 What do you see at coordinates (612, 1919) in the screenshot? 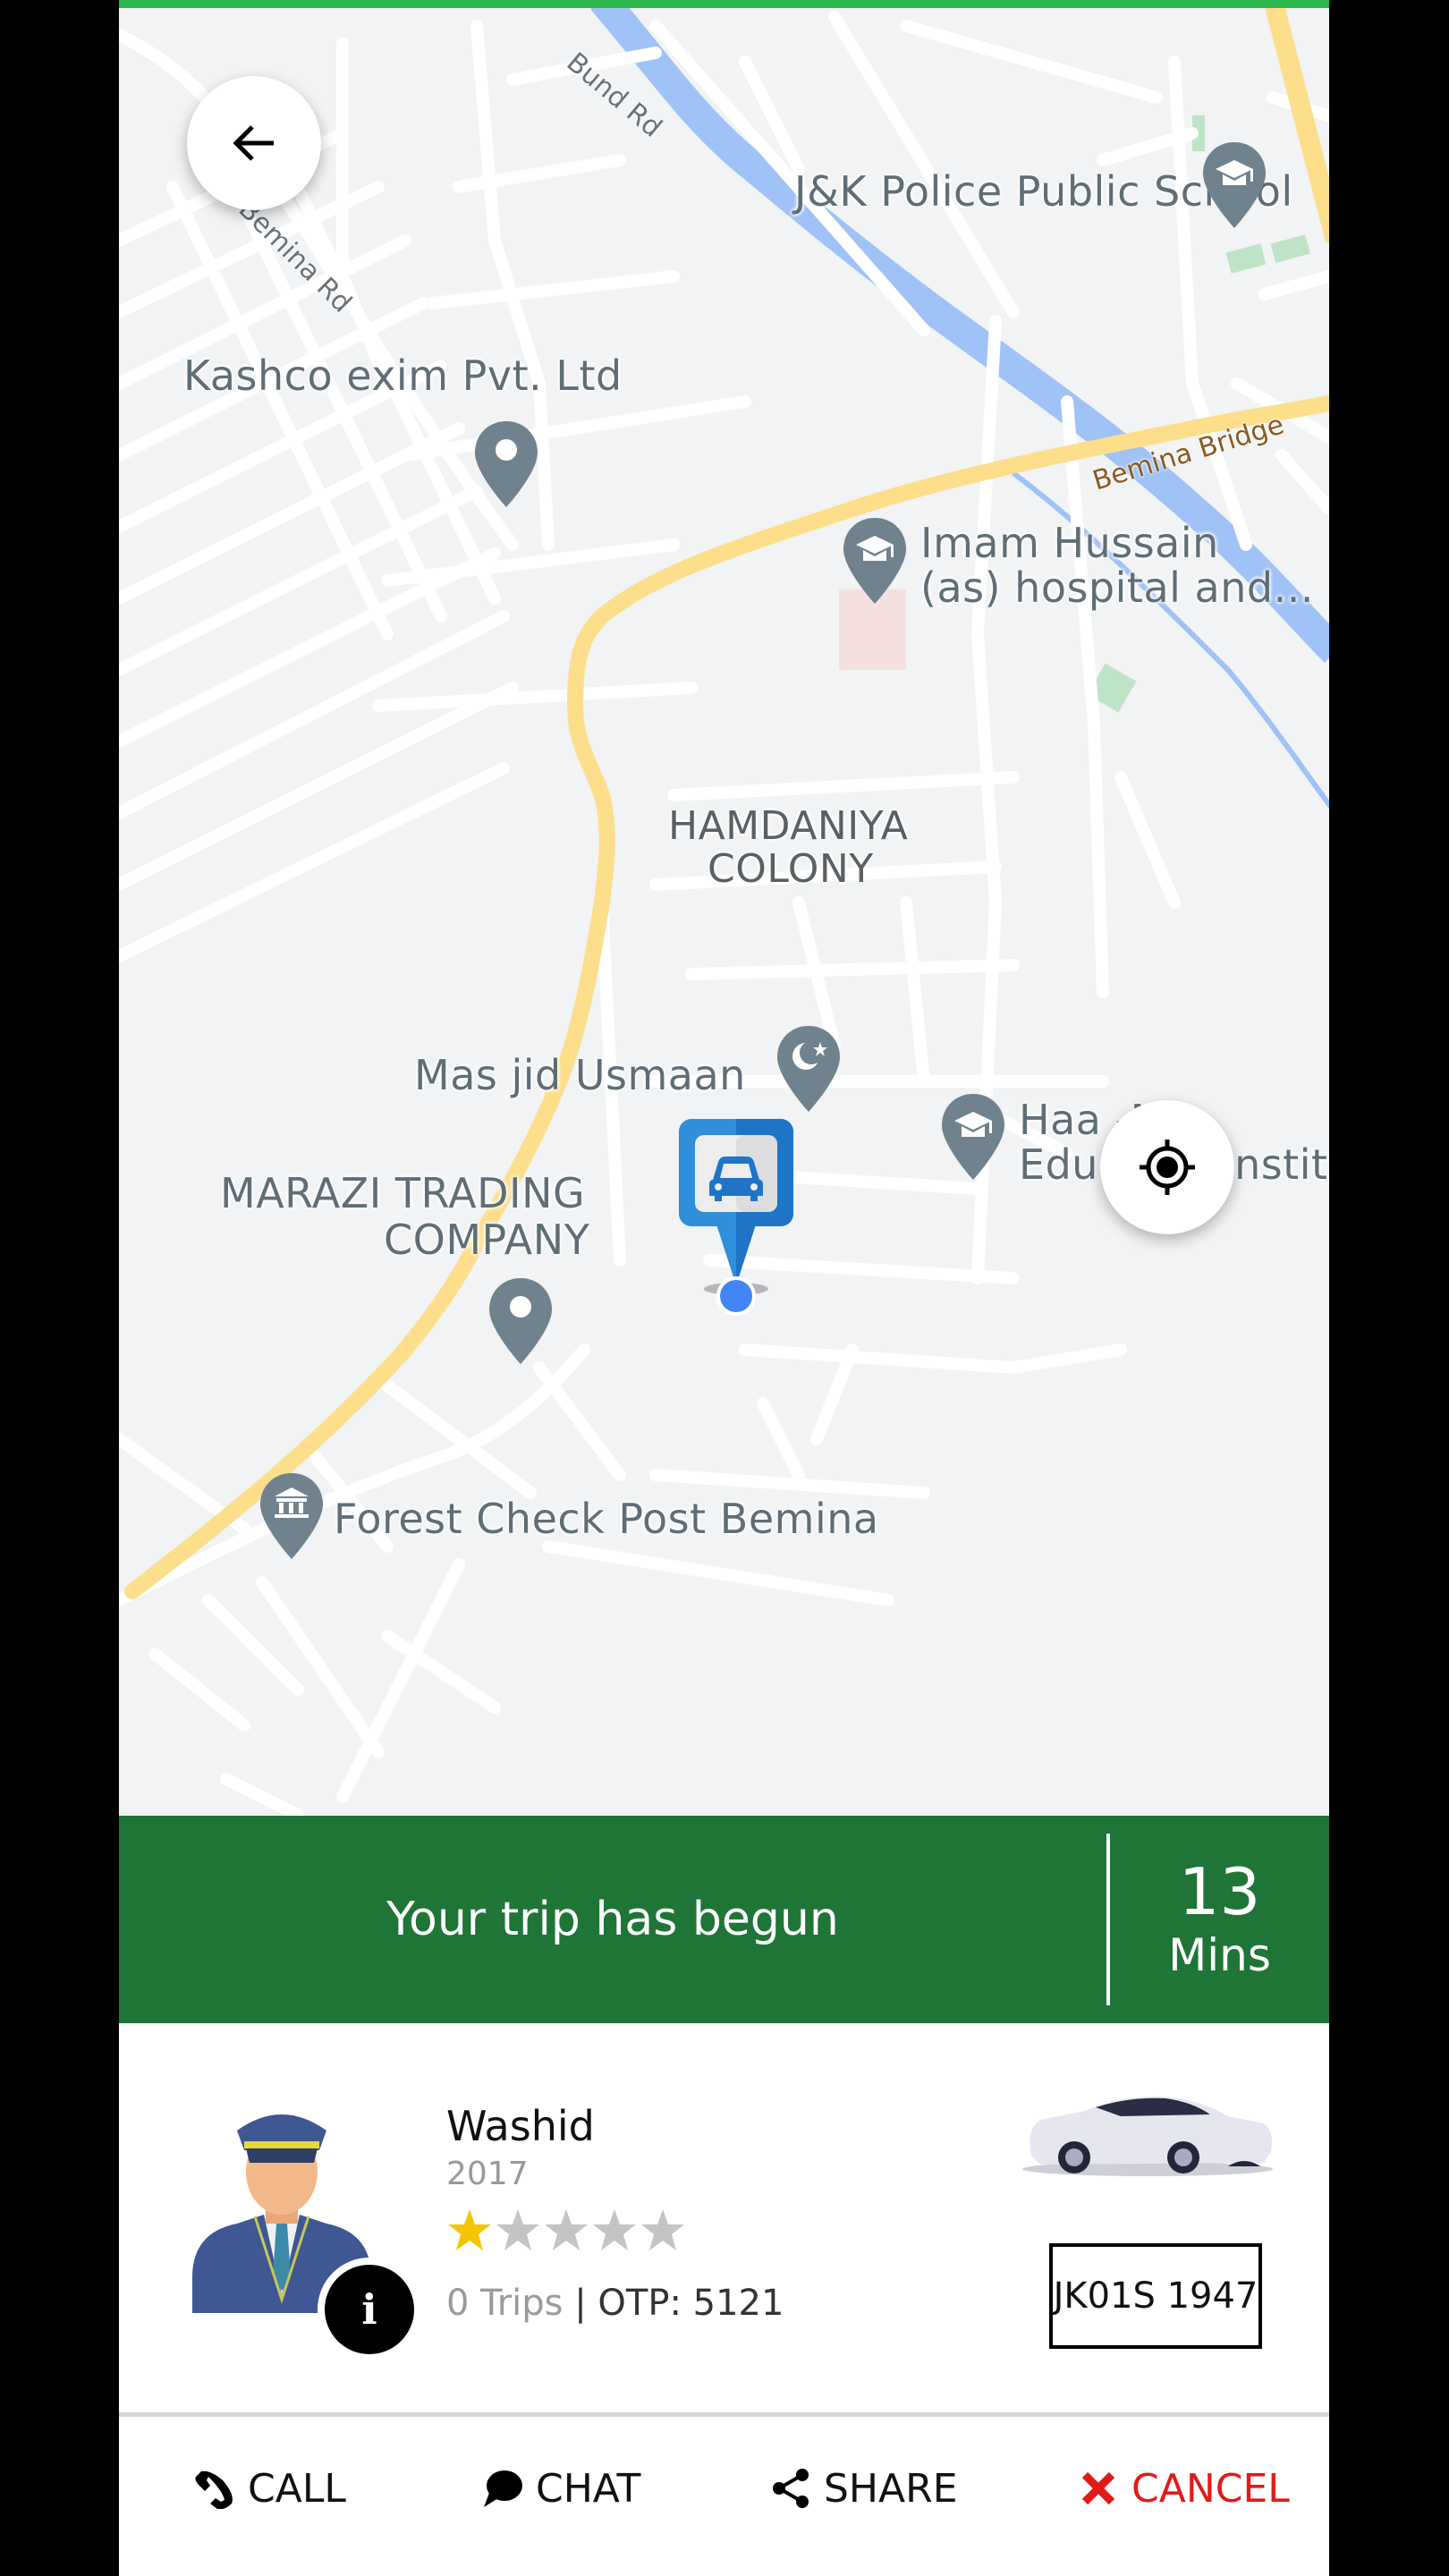
I see `trip-status-message: Your trip has begun` at bounding box center [612, 1919].